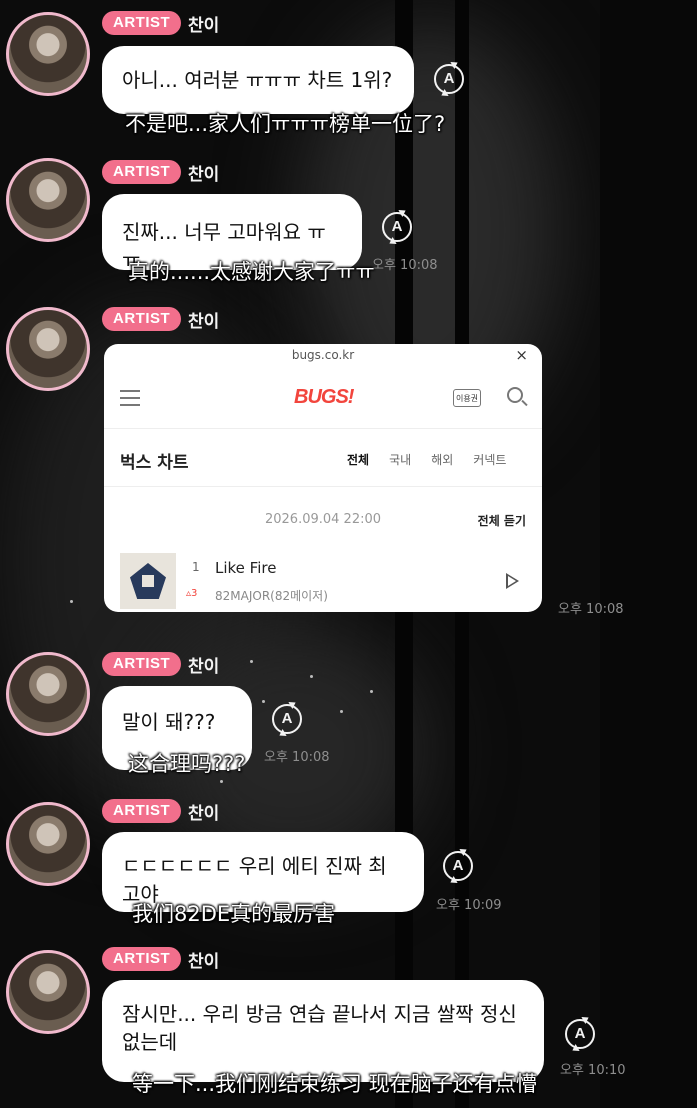 This screenshot has width=697, height=1108. I want to click on site-header: BUGS! 이용권, so click(323, 399).